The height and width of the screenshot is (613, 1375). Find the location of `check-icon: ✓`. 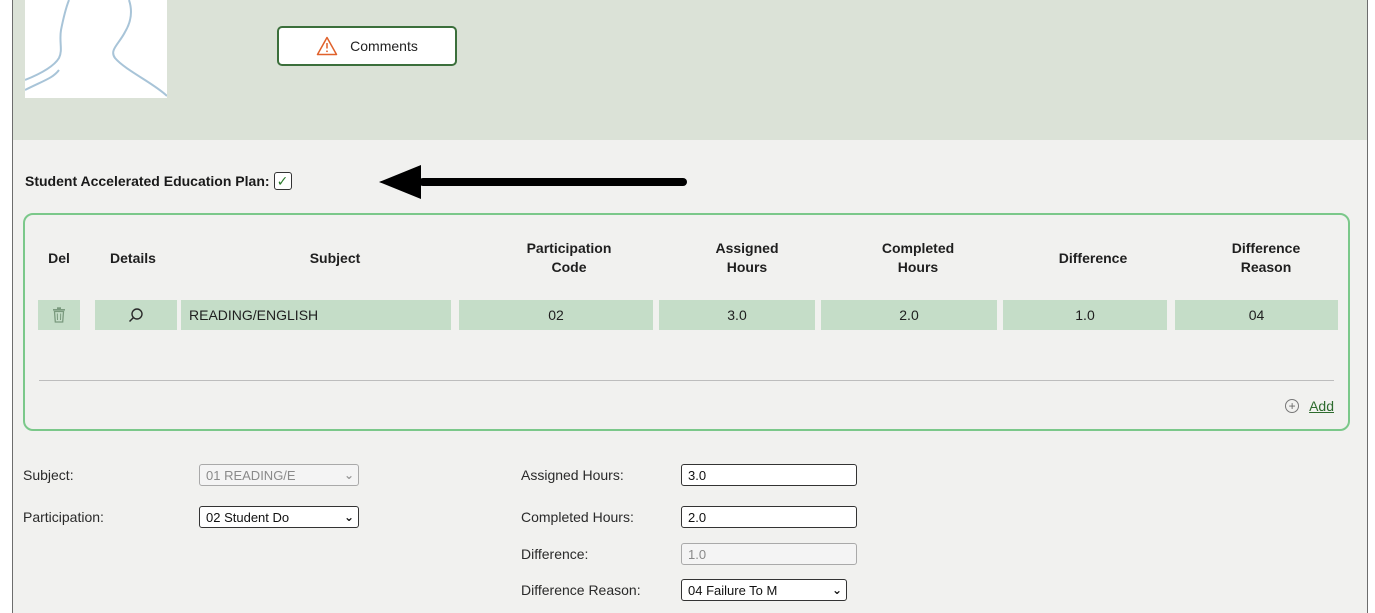

check-icon: ✓ is located at coordinates (282, 181).